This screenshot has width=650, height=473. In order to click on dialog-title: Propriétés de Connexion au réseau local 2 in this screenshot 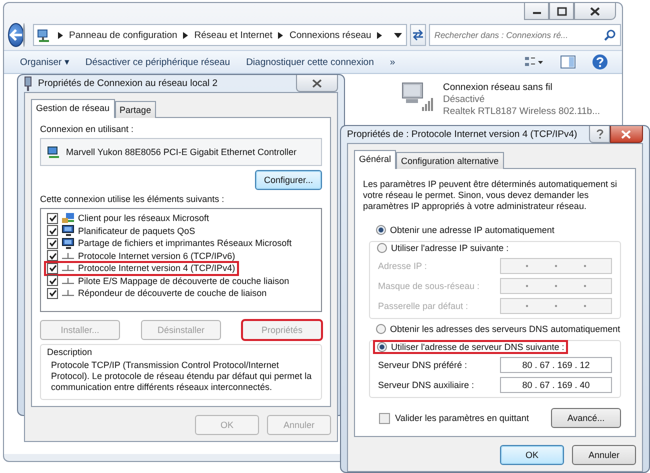, I will do `click(128, 83)`.